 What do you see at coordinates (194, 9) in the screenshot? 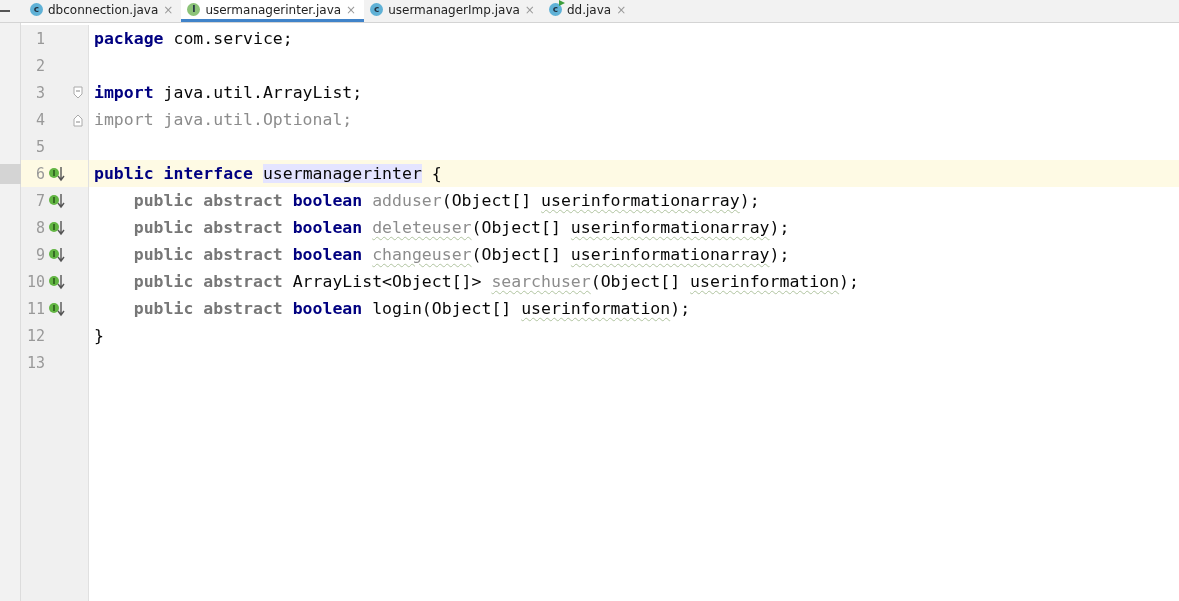
I see `file-icon: I` at bounding box center [194, 9].